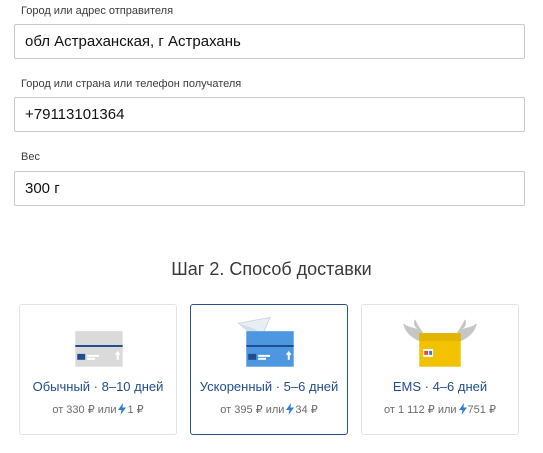 The height and width of the screenshot is (453, 543). Describe the element at coordinates (420, 410) in the screenshot. I see `price-text: от 1 112 ₽ или` at that location.